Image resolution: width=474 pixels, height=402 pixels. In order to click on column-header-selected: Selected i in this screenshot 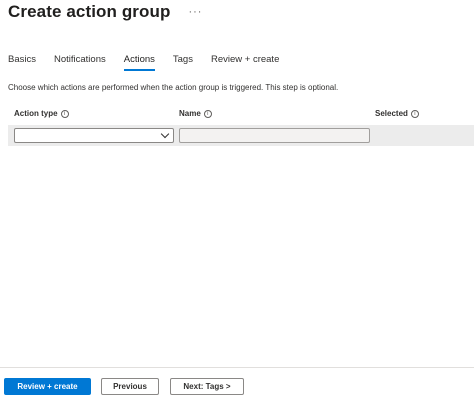, I will do `click(397, 114)`.